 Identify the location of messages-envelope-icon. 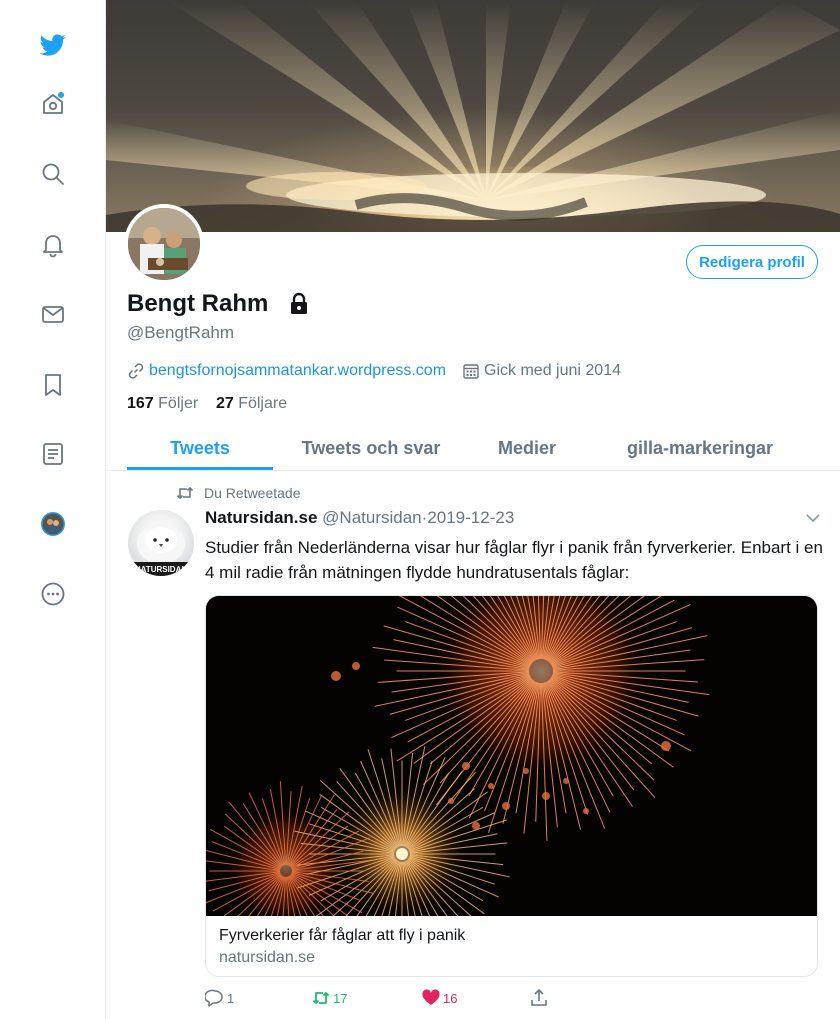
(53, 314).